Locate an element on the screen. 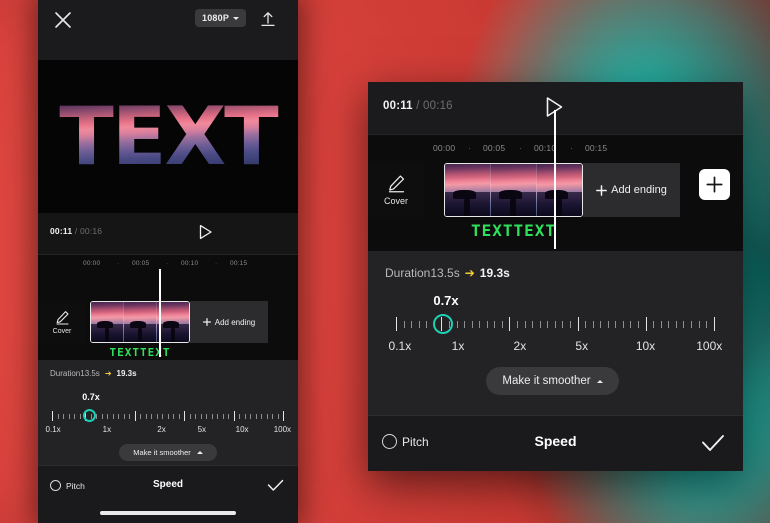  video-preview: TEXT is located at coordinates (168, 136).